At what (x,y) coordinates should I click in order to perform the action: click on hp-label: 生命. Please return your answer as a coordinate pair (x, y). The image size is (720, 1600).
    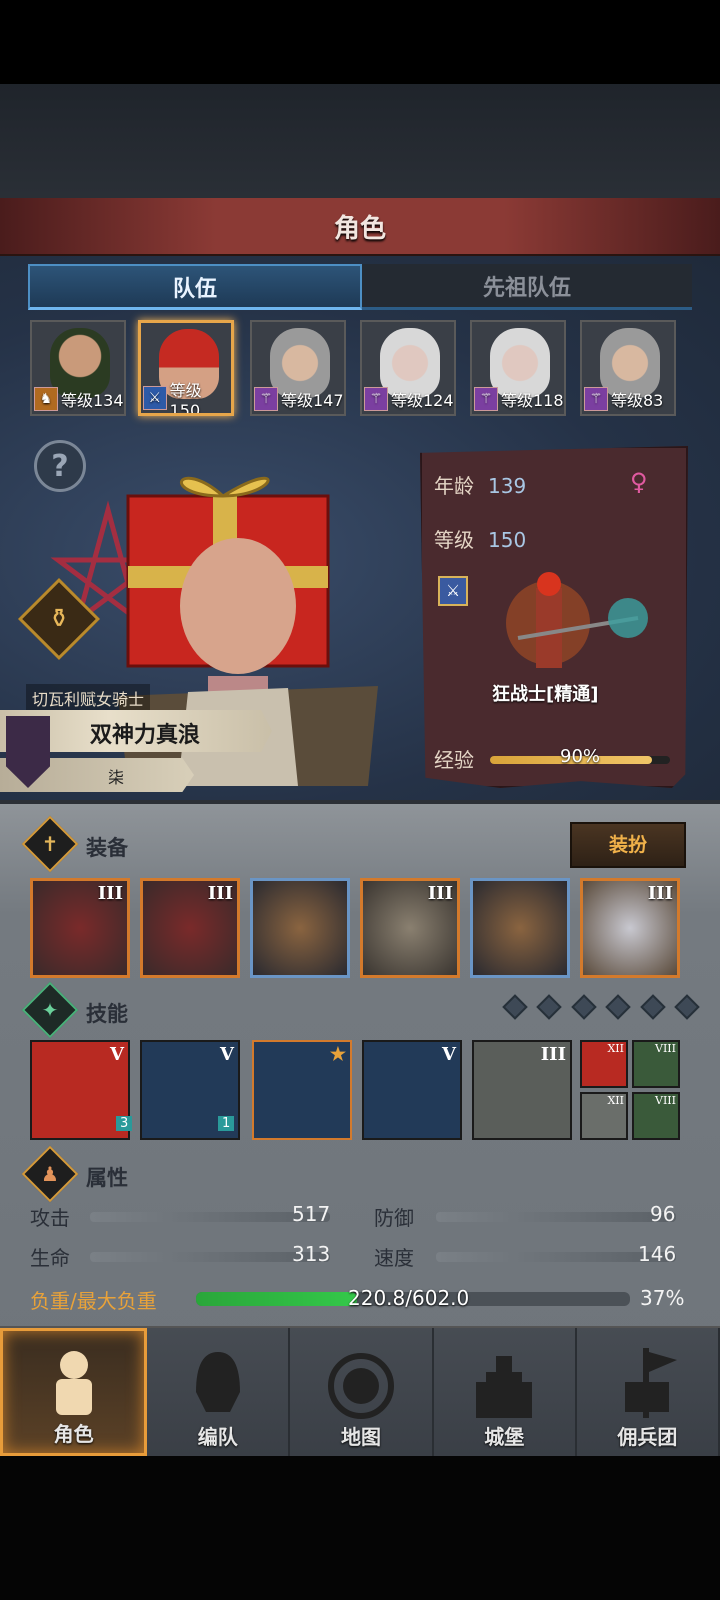
    Looking at the image, I should click on (50, 1258).